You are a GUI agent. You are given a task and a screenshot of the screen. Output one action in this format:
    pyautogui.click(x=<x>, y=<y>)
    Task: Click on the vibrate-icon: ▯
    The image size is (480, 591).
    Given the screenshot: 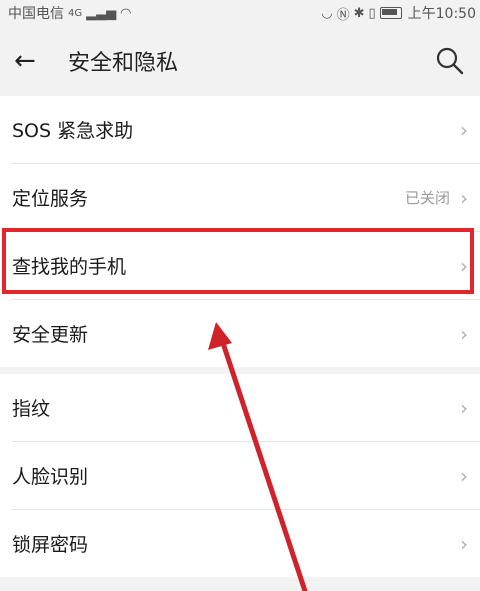 What is the action you would take?
    pyautogui.click(x=372, y=13)
    